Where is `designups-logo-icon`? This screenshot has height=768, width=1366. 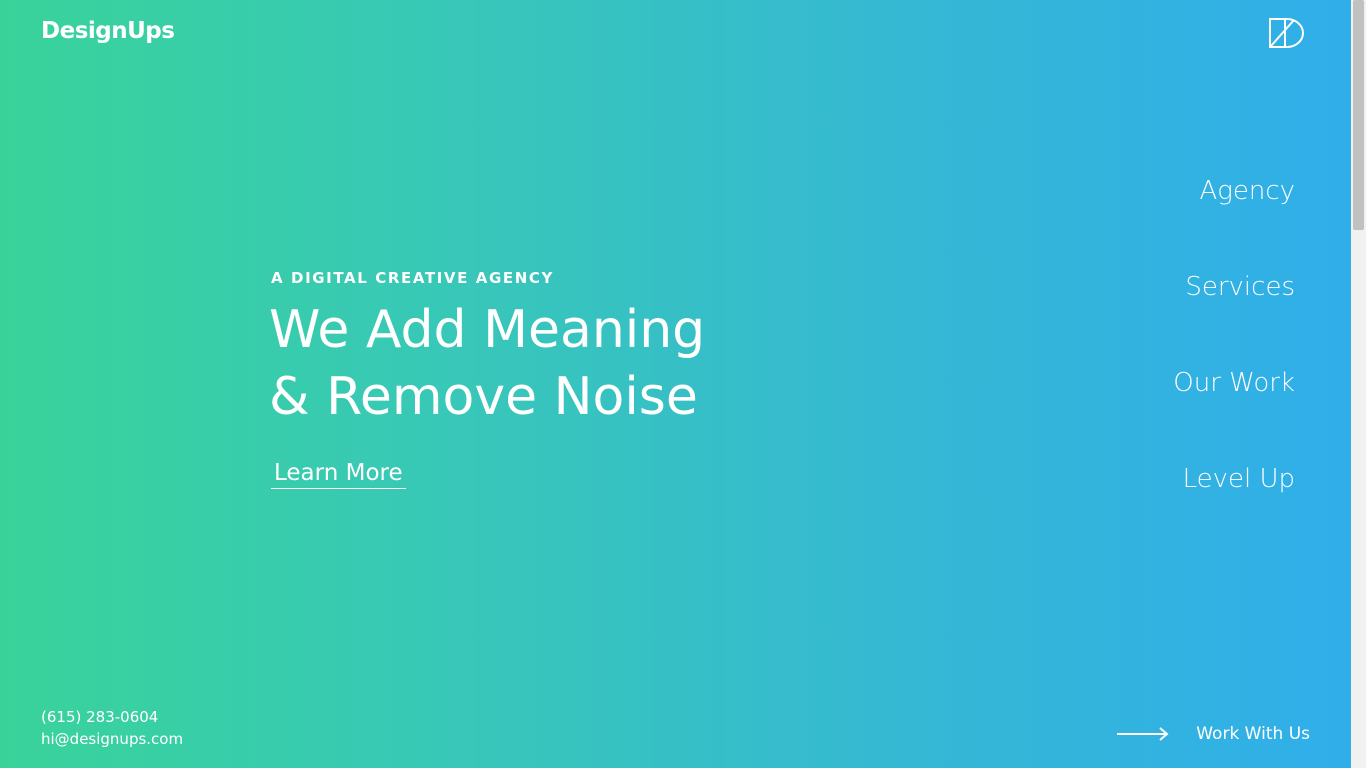 designups-logo-icon is located at coordinates (1288, 33).